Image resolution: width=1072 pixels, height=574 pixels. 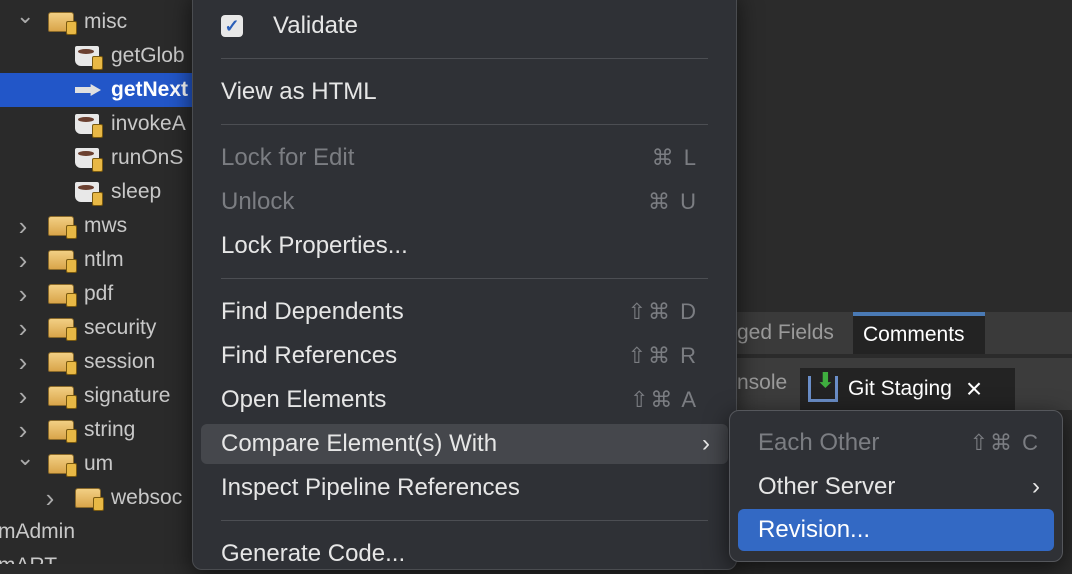 What do you see at coordinates (96, 556) in the screenshot?
I see `tree-item: mART` at bounding box center [96, 556].